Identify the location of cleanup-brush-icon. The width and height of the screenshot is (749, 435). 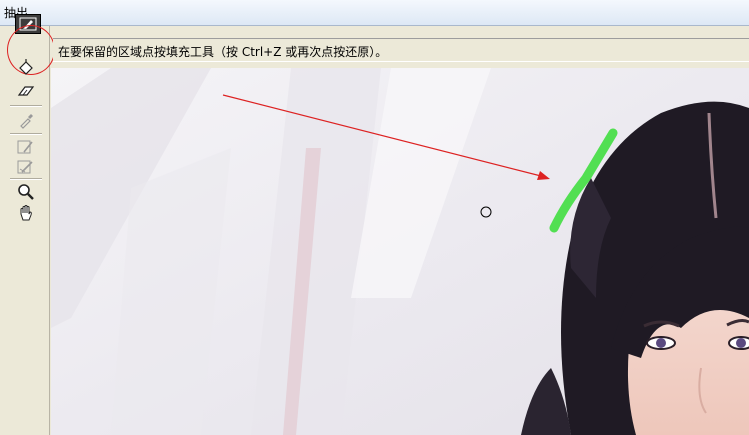
(25, 147).